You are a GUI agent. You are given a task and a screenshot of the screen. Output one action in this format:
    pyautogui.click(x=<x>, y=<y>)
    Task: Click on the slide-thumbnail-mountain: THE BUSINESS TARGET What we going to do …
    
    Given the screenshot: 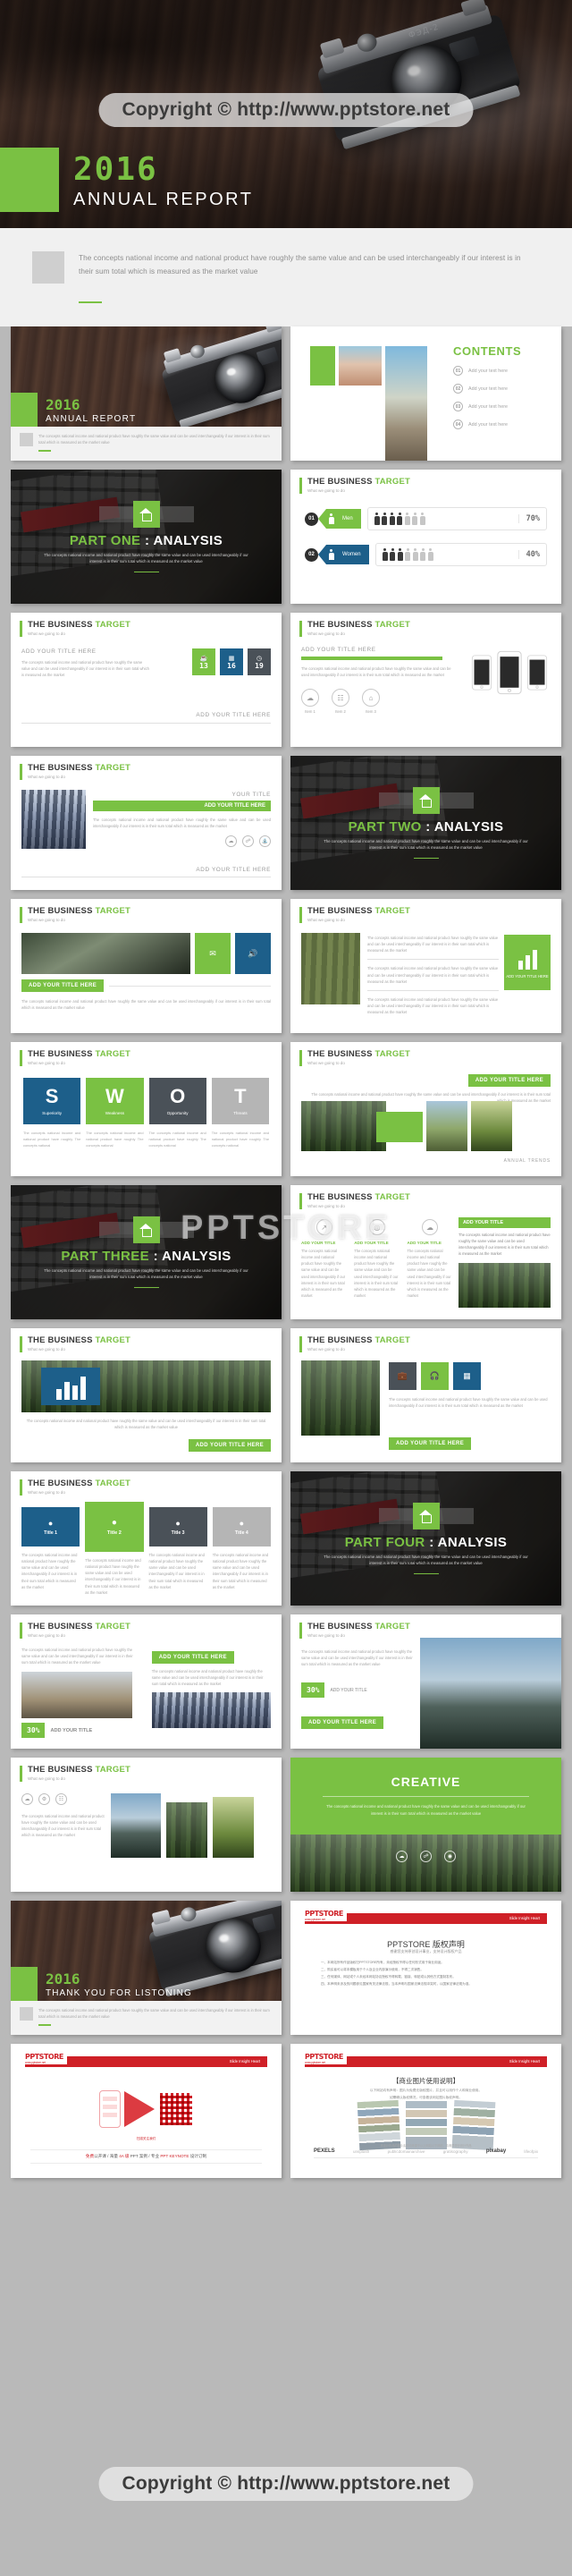 What is the action you would take?
    pyautogui.click(x=426, y=1681)
    